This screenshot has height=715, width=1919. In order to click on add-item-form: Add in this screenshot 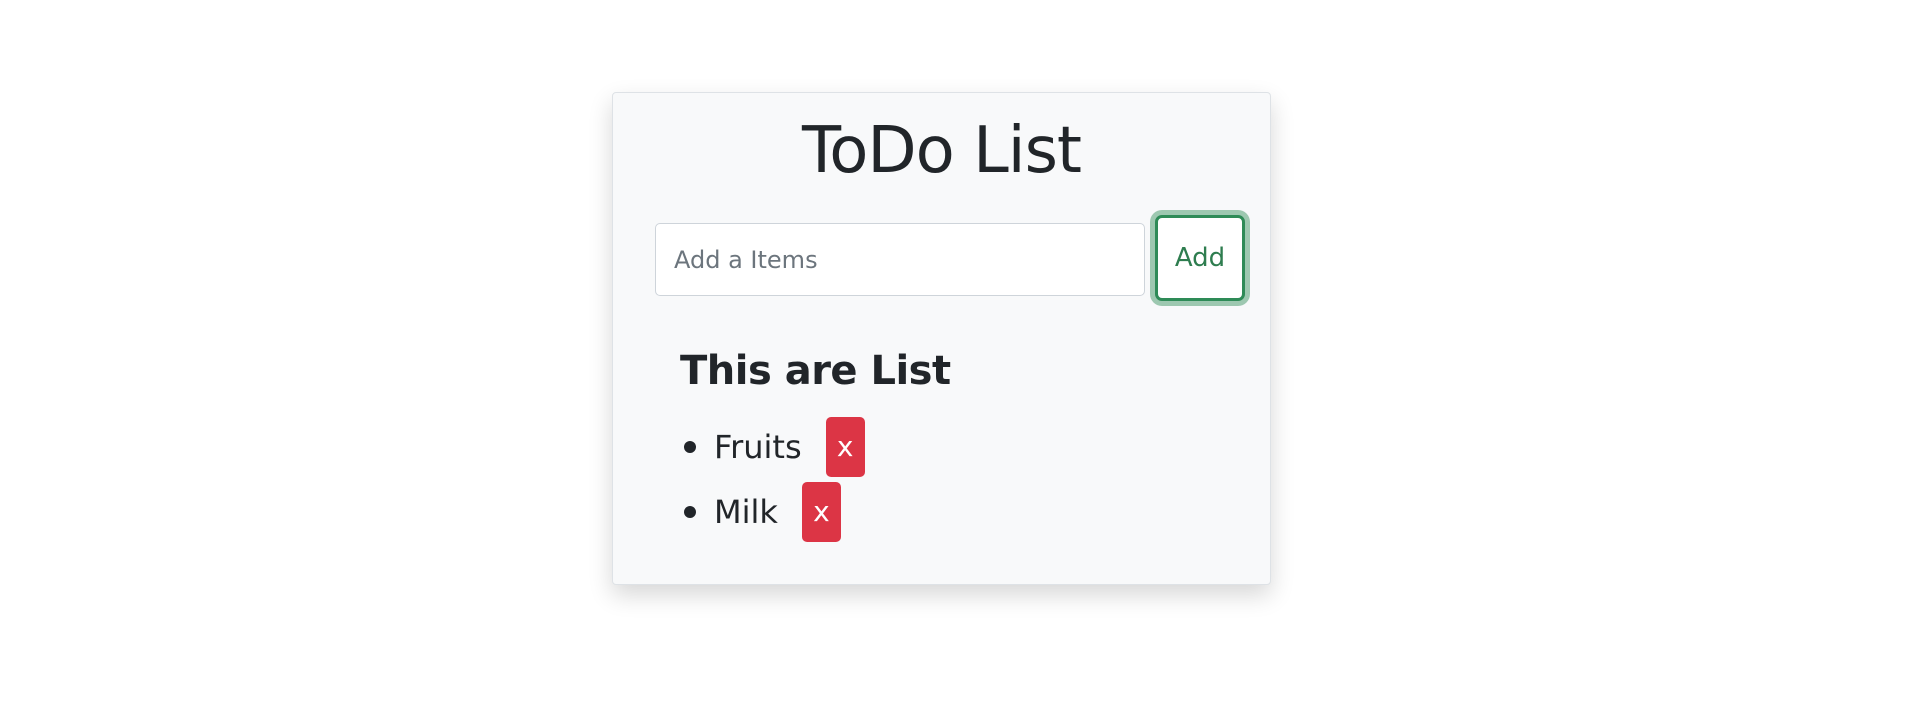, I will do `click(950, 258)`.